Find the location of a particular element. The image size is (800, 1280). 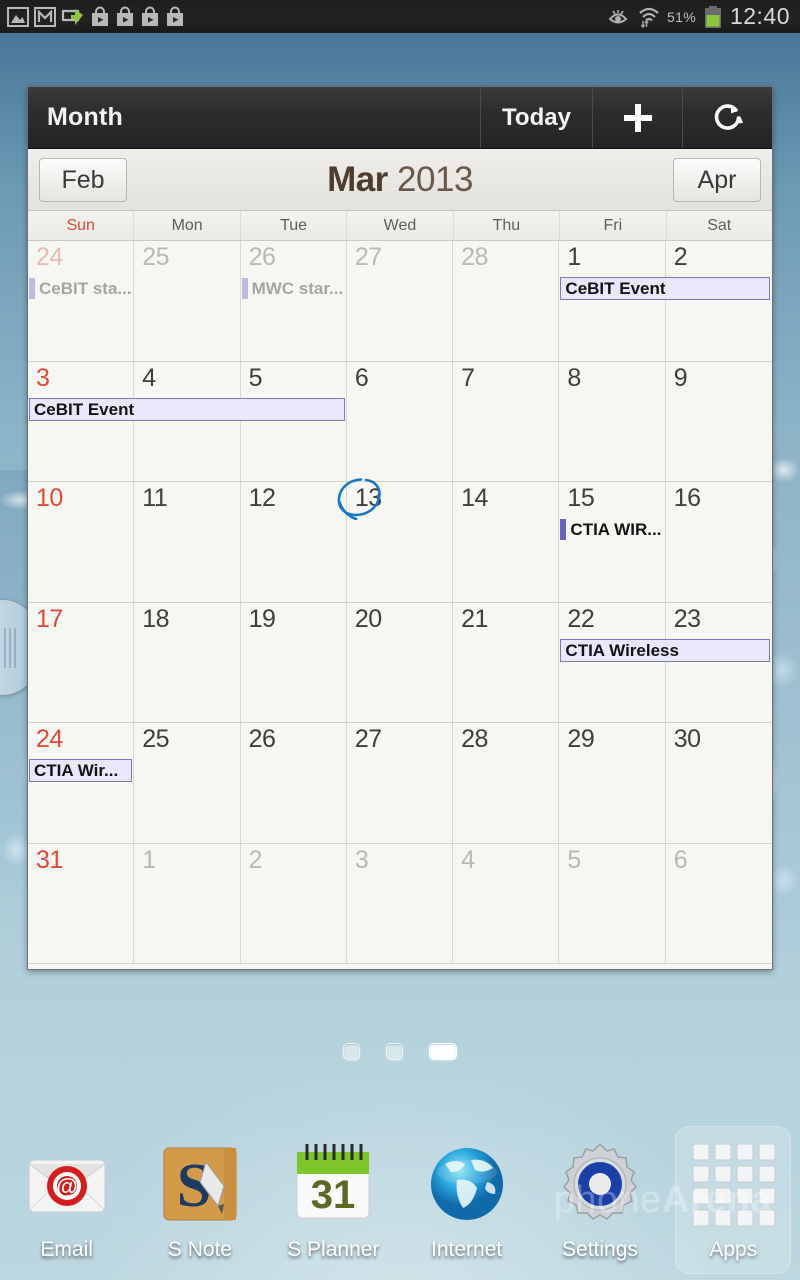

day-cell: 15 is located at coordinates (612, 542).